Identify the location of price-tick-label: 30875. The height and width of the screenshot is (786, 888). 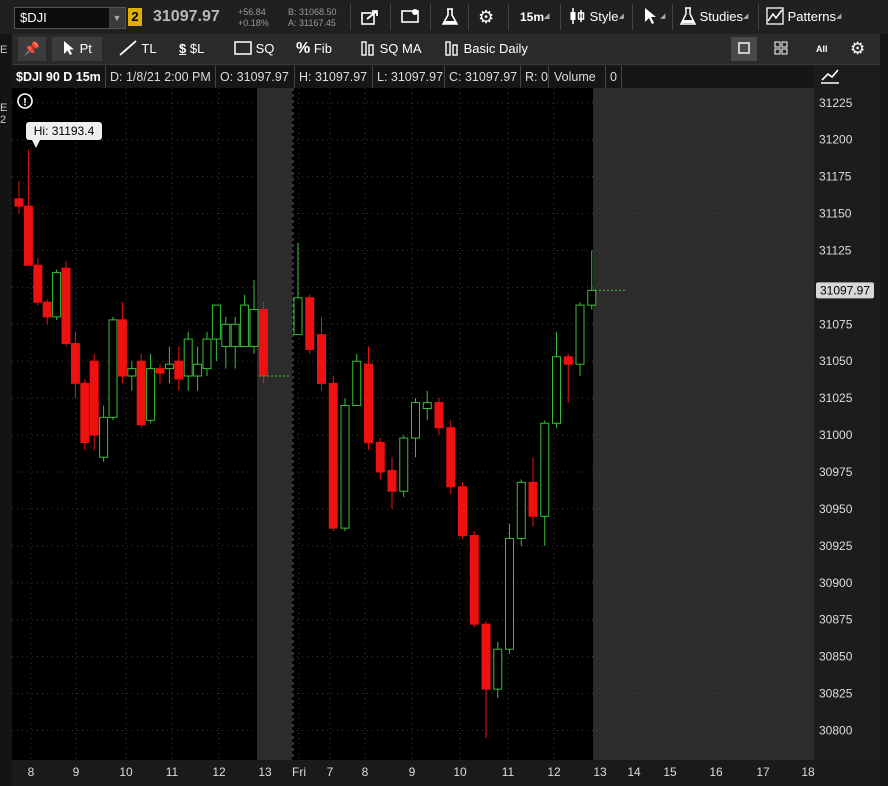
(836, 620).